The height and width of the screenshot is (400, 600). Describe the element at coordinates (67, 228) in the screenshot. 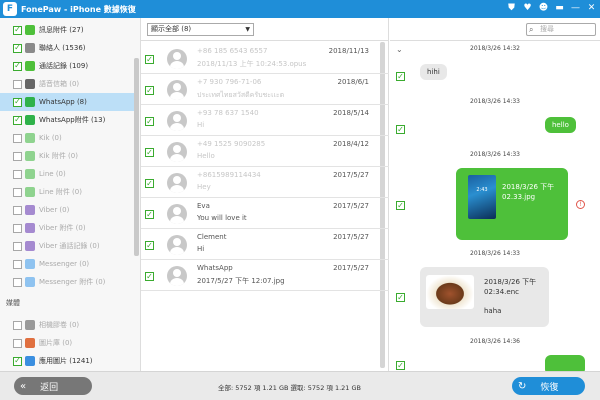

I see `sidebar-item: Viber 附件 (0)` at that location.